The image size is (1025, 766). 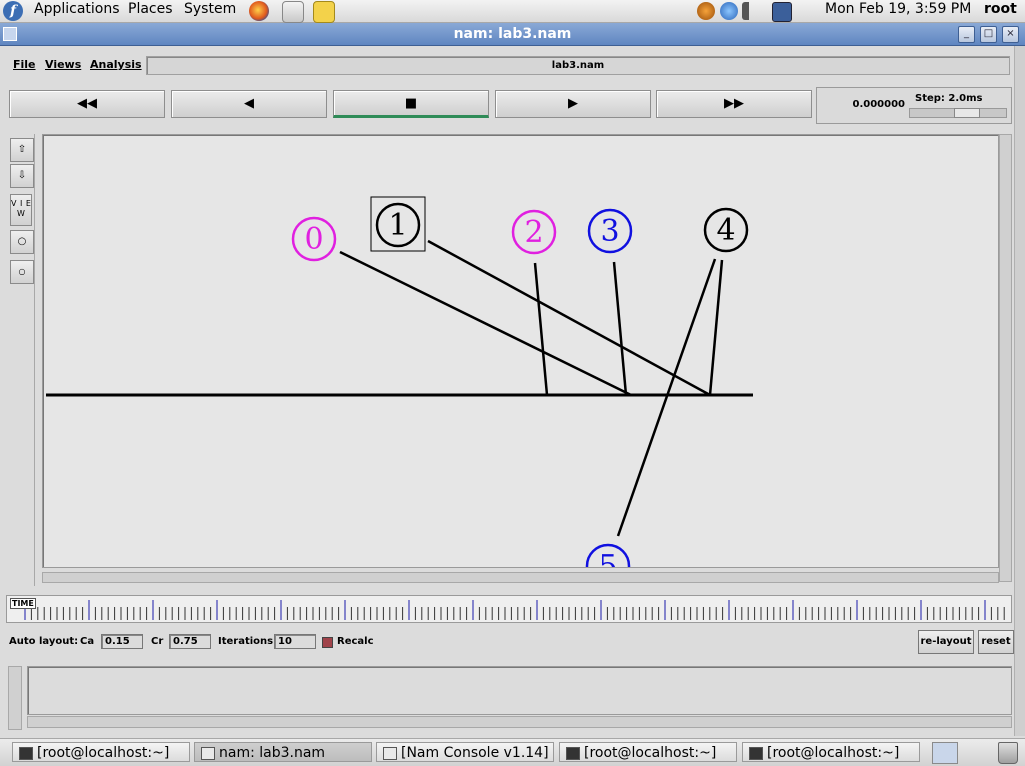 I want to click on step-label: Step: 2.0ms, so click(x=949, y=98).